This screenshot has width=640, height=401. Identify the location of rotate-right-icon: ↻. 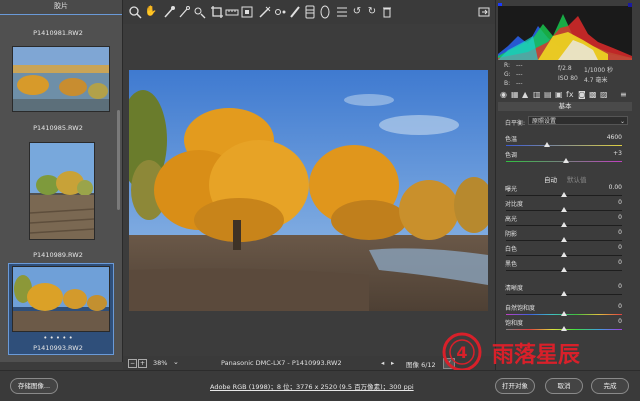
(372, 12).